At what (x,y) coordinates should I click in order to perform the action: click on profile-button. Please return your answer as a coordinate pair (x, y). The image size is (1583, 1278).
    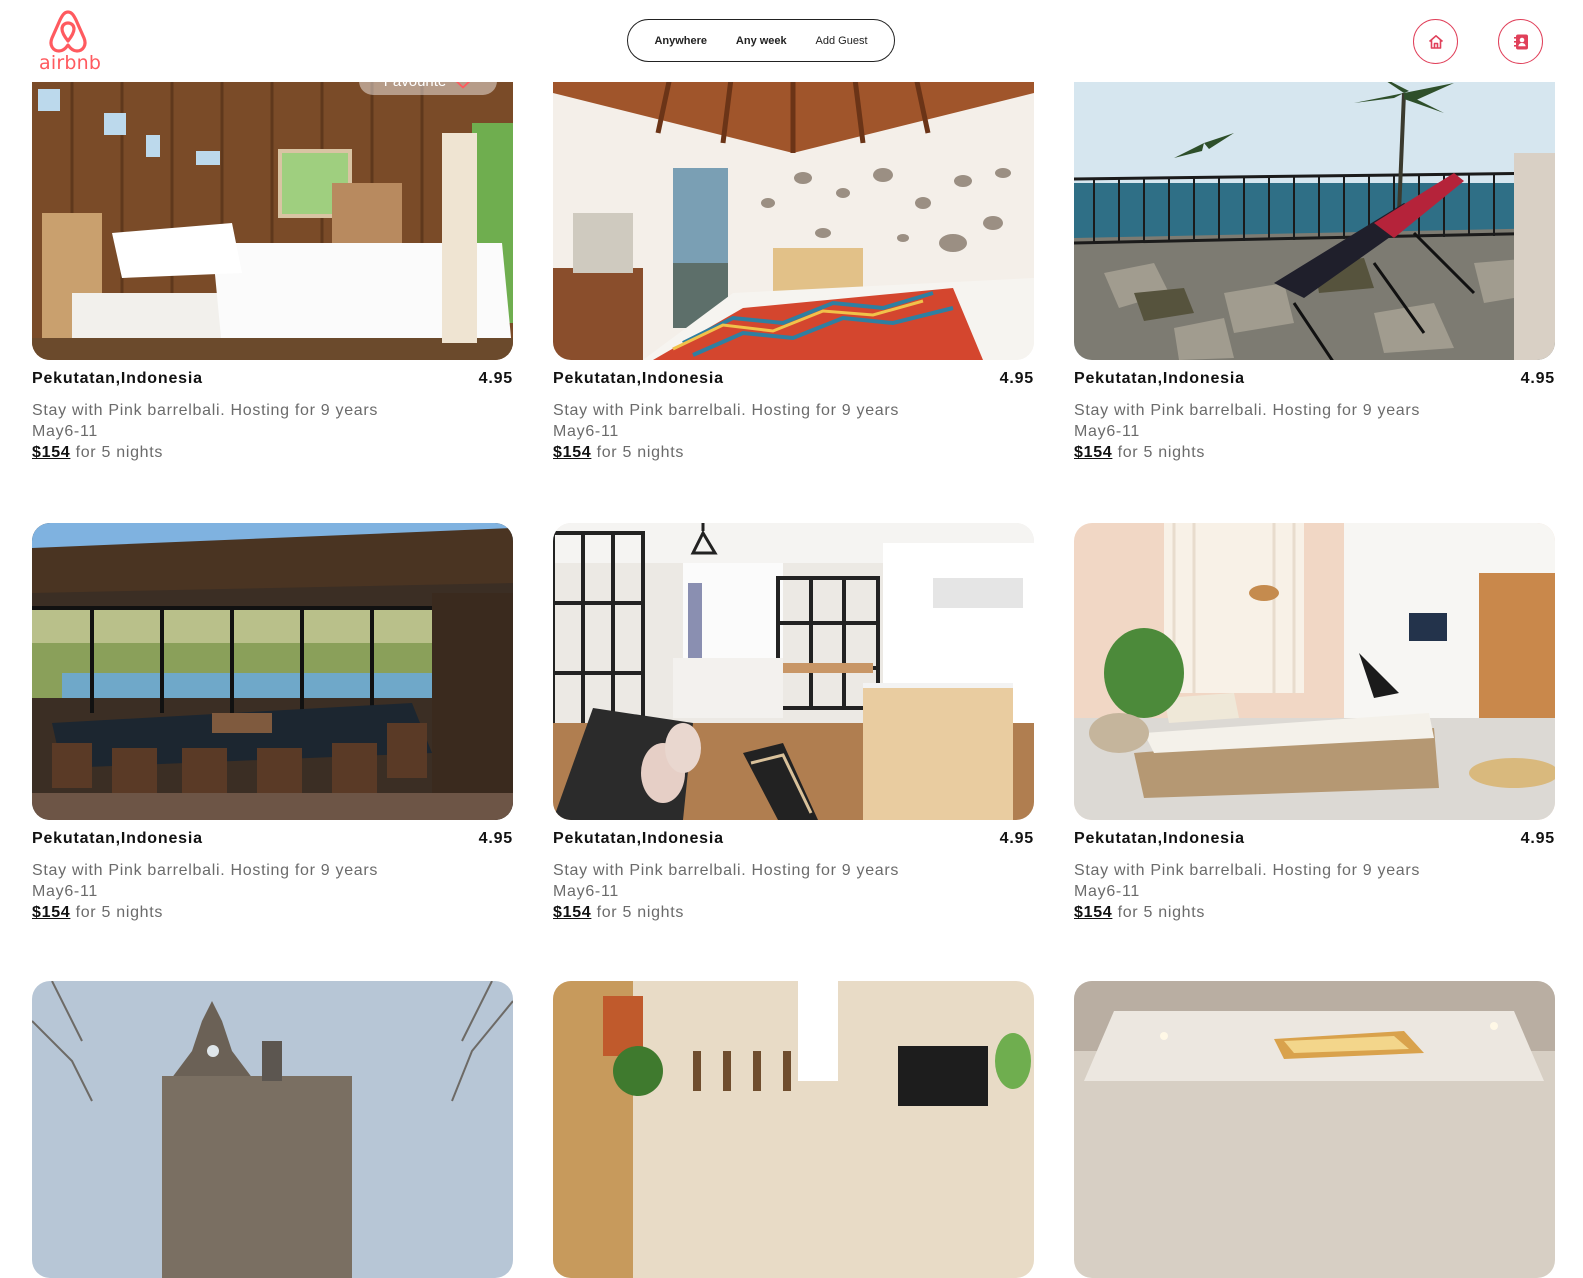
    Looking at the image, I should click on (1520, 41).